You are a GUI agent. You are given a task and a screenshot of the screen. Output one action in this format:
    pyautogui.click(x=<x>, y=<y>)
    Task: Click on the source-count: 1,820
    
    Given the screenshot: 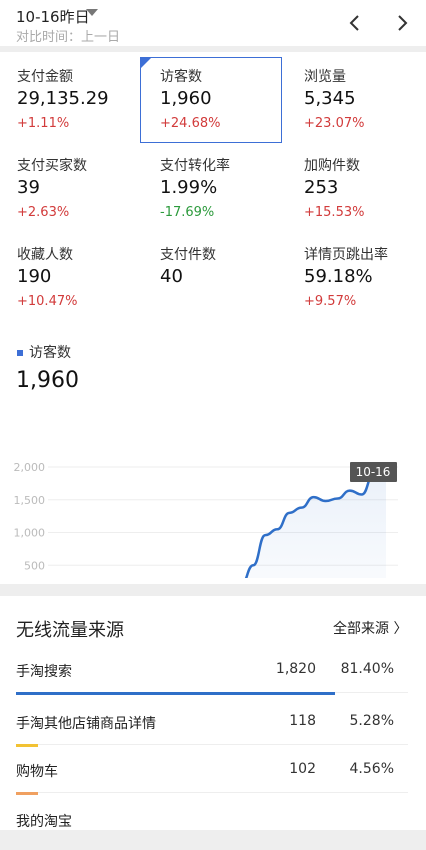 What is the action you would take?
    pyautogui.click(x=295, y=669)
    